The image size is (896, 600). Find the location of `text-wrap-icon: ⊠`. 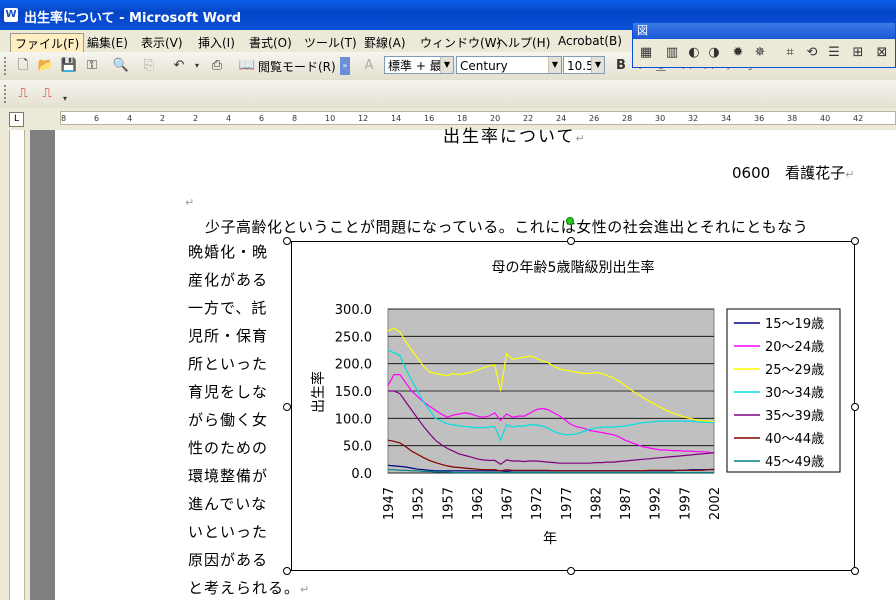

text-wrap-icon: ⊠ is located at coordinates (882, 53).